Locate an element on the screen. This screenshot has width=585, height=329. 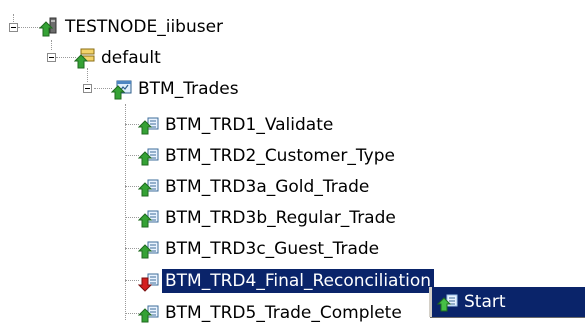
tree-node-integration-server: default is located at coordinates (118, 58).